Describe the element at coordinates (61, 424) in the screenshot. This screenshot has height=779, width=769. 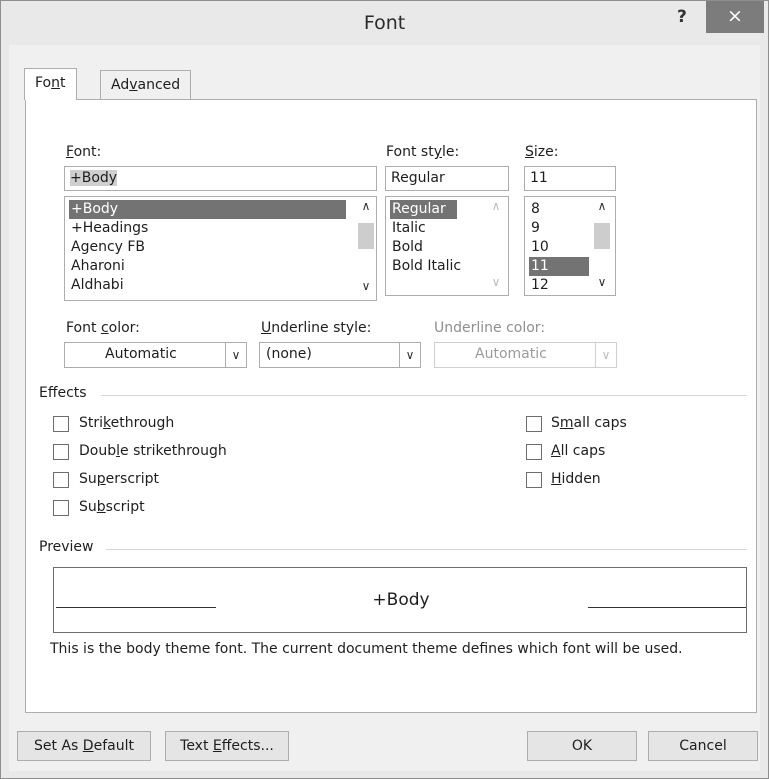
I see `strikethrough-checkbox` at that location.